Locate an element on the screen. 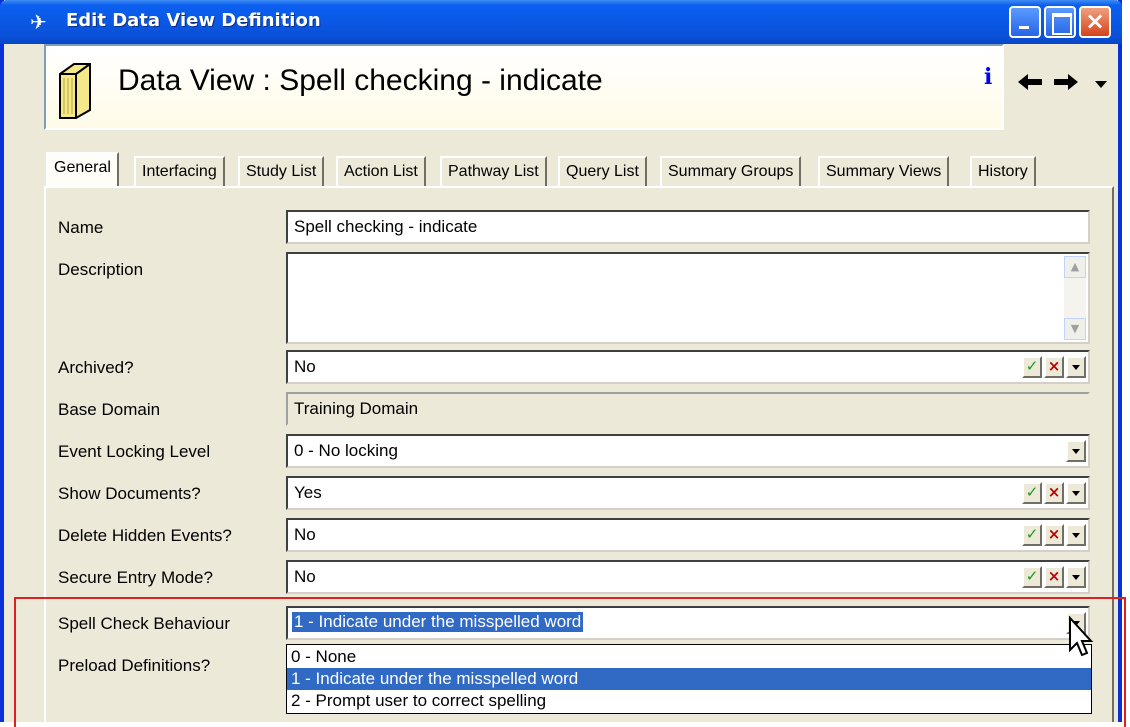  maximize-icon is located at coordinates (1060, 22).